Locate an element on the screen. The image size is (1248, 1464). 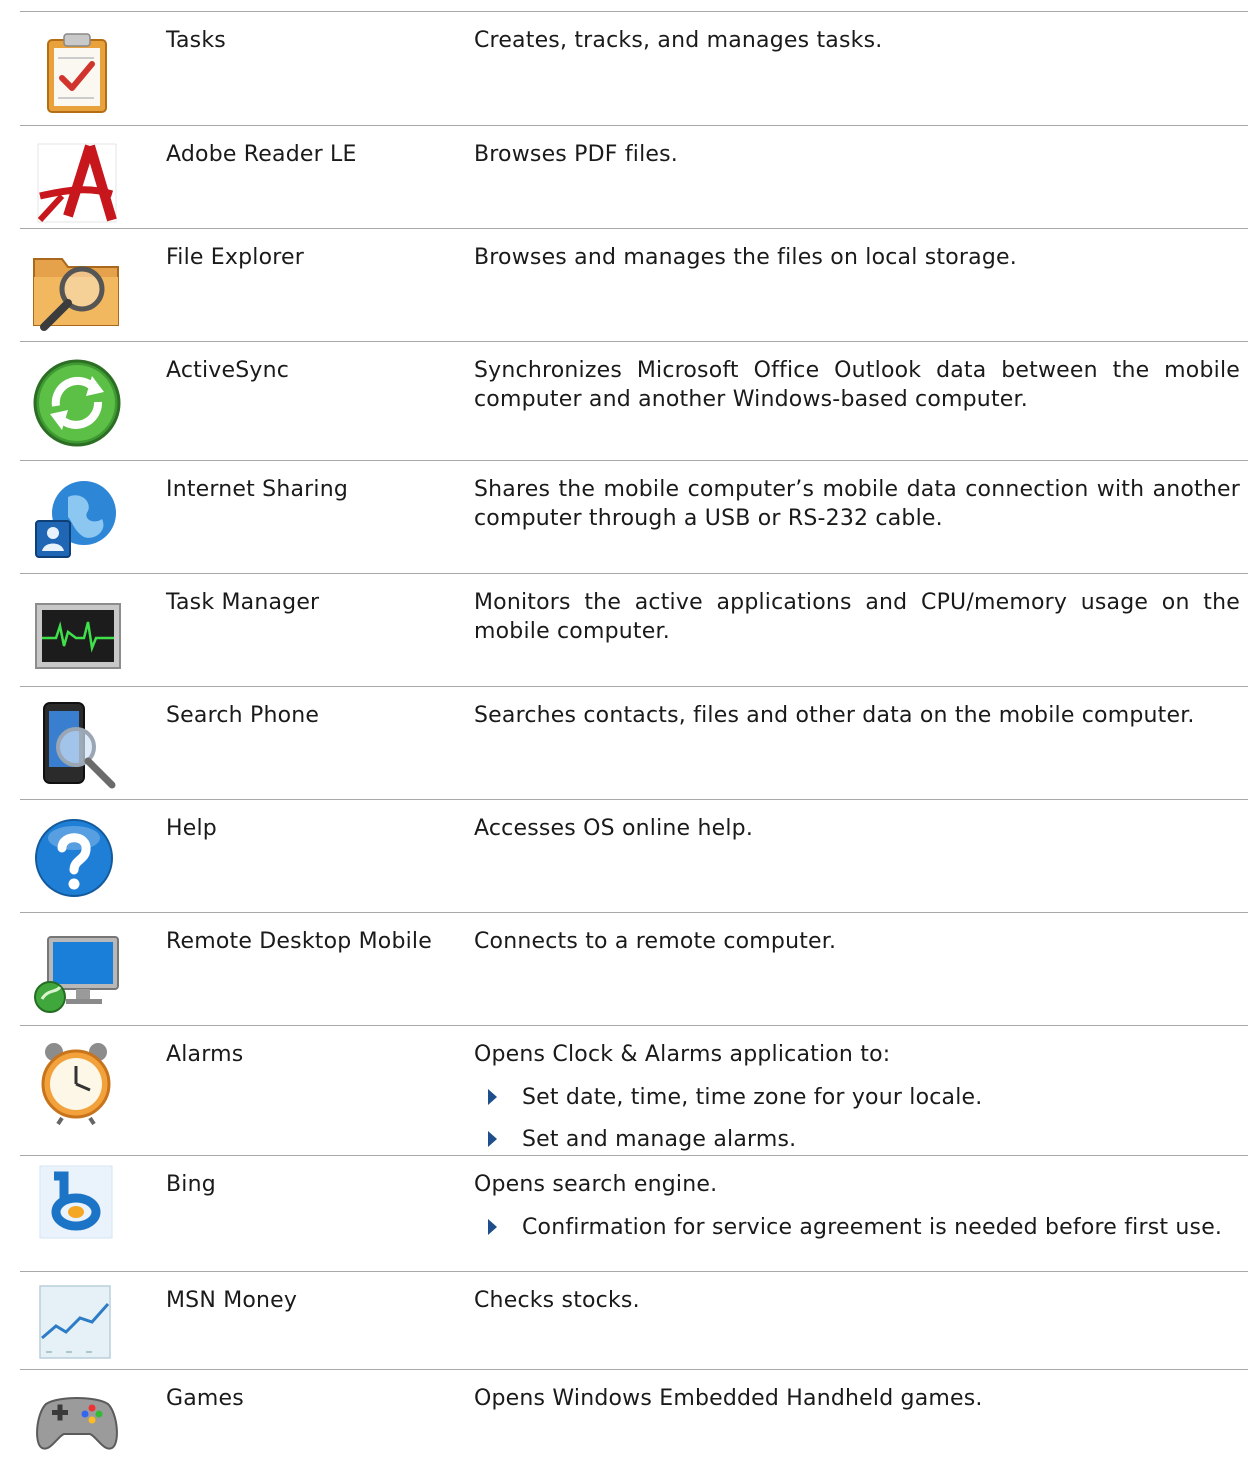
bing-logo-icon is located at coordinates (76, 1202).